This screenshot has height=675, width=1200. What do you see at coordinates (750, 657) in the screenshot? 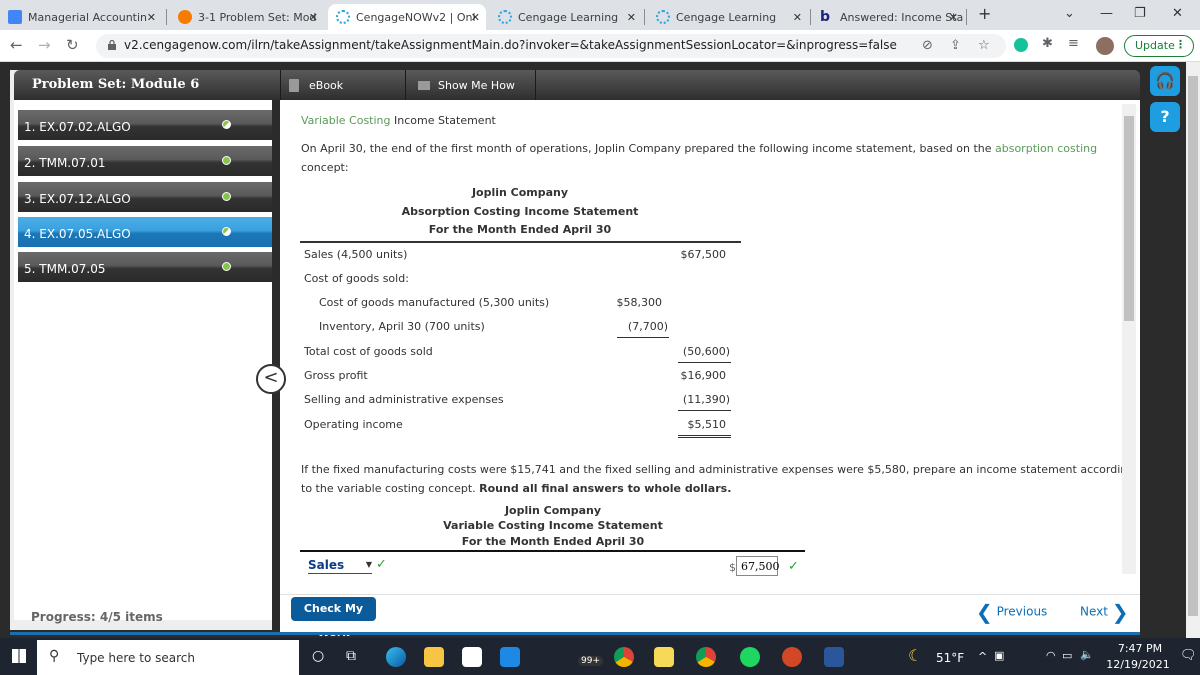
I see `spotify-icon` at bounding box center [750, 657].